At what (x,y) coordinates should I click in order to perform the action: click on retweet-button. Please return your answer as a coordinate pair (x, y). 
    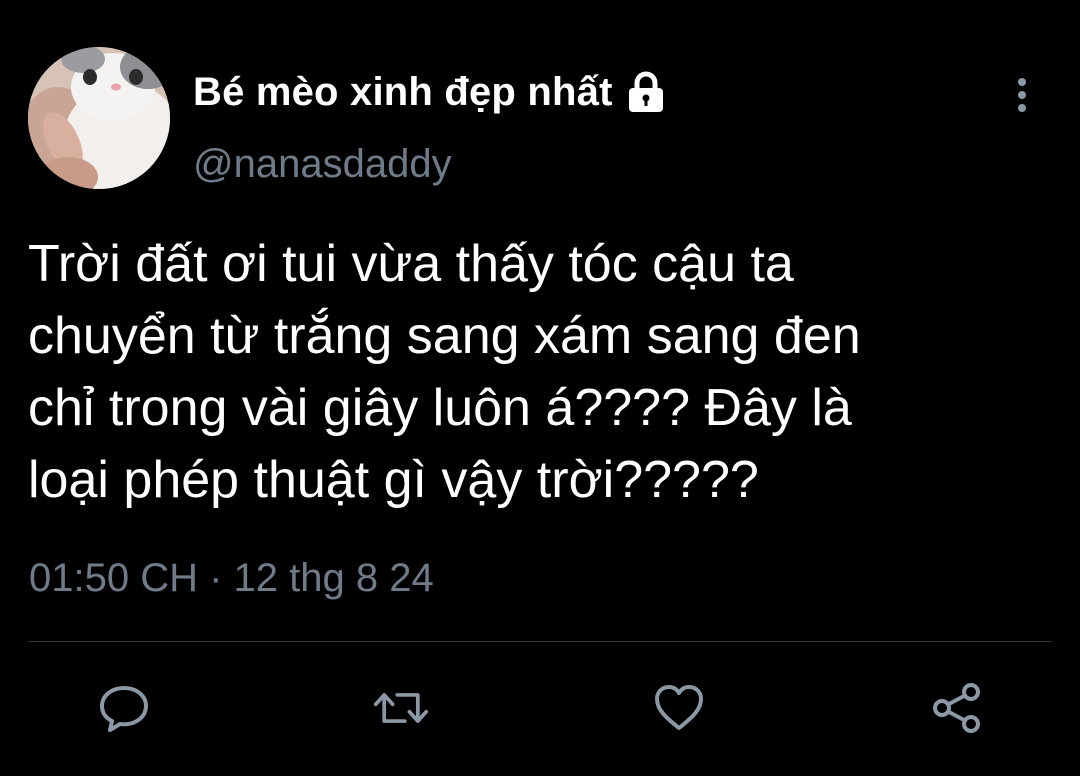
    Looking at the image, I should click on (401, 708).